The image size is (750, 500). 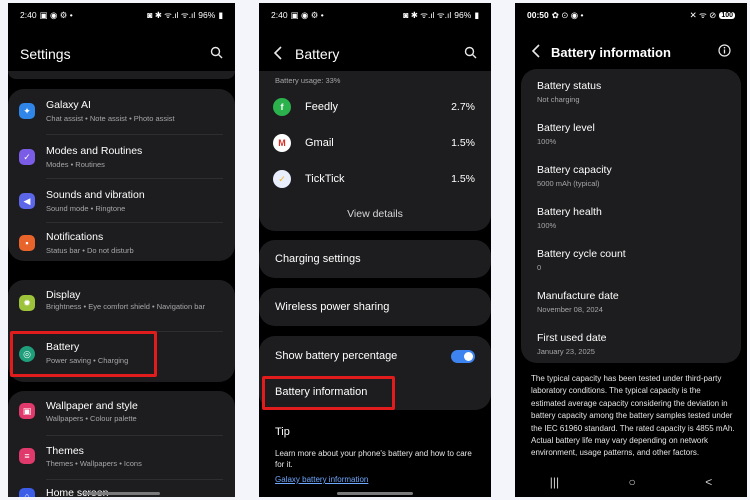 What do you see at coordinates (27, 492) in the screenshot?
I see `home-icon: ⌂` at bounding box center [27, 492].